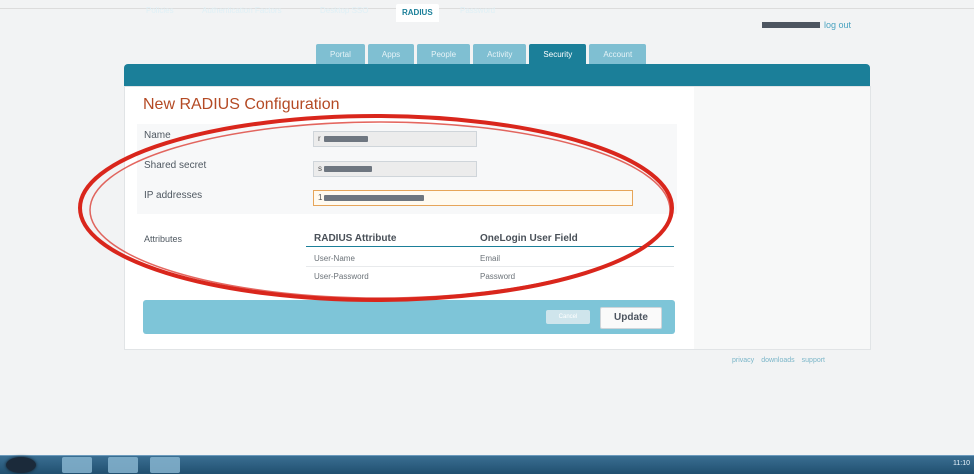  What do you see at coordinates (500, 54) in the screenshot?
I see `tab-activity: Activity` at bounding box center [500, 54].